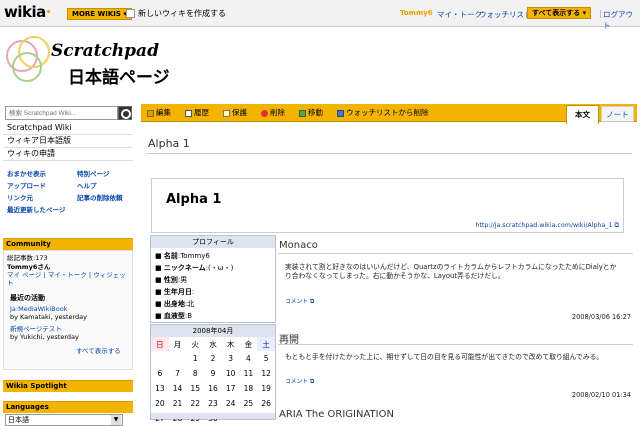 The image size is (640, 426). I want to click on profile-item: ■ 名前:Tommy6, so click(182, 256).